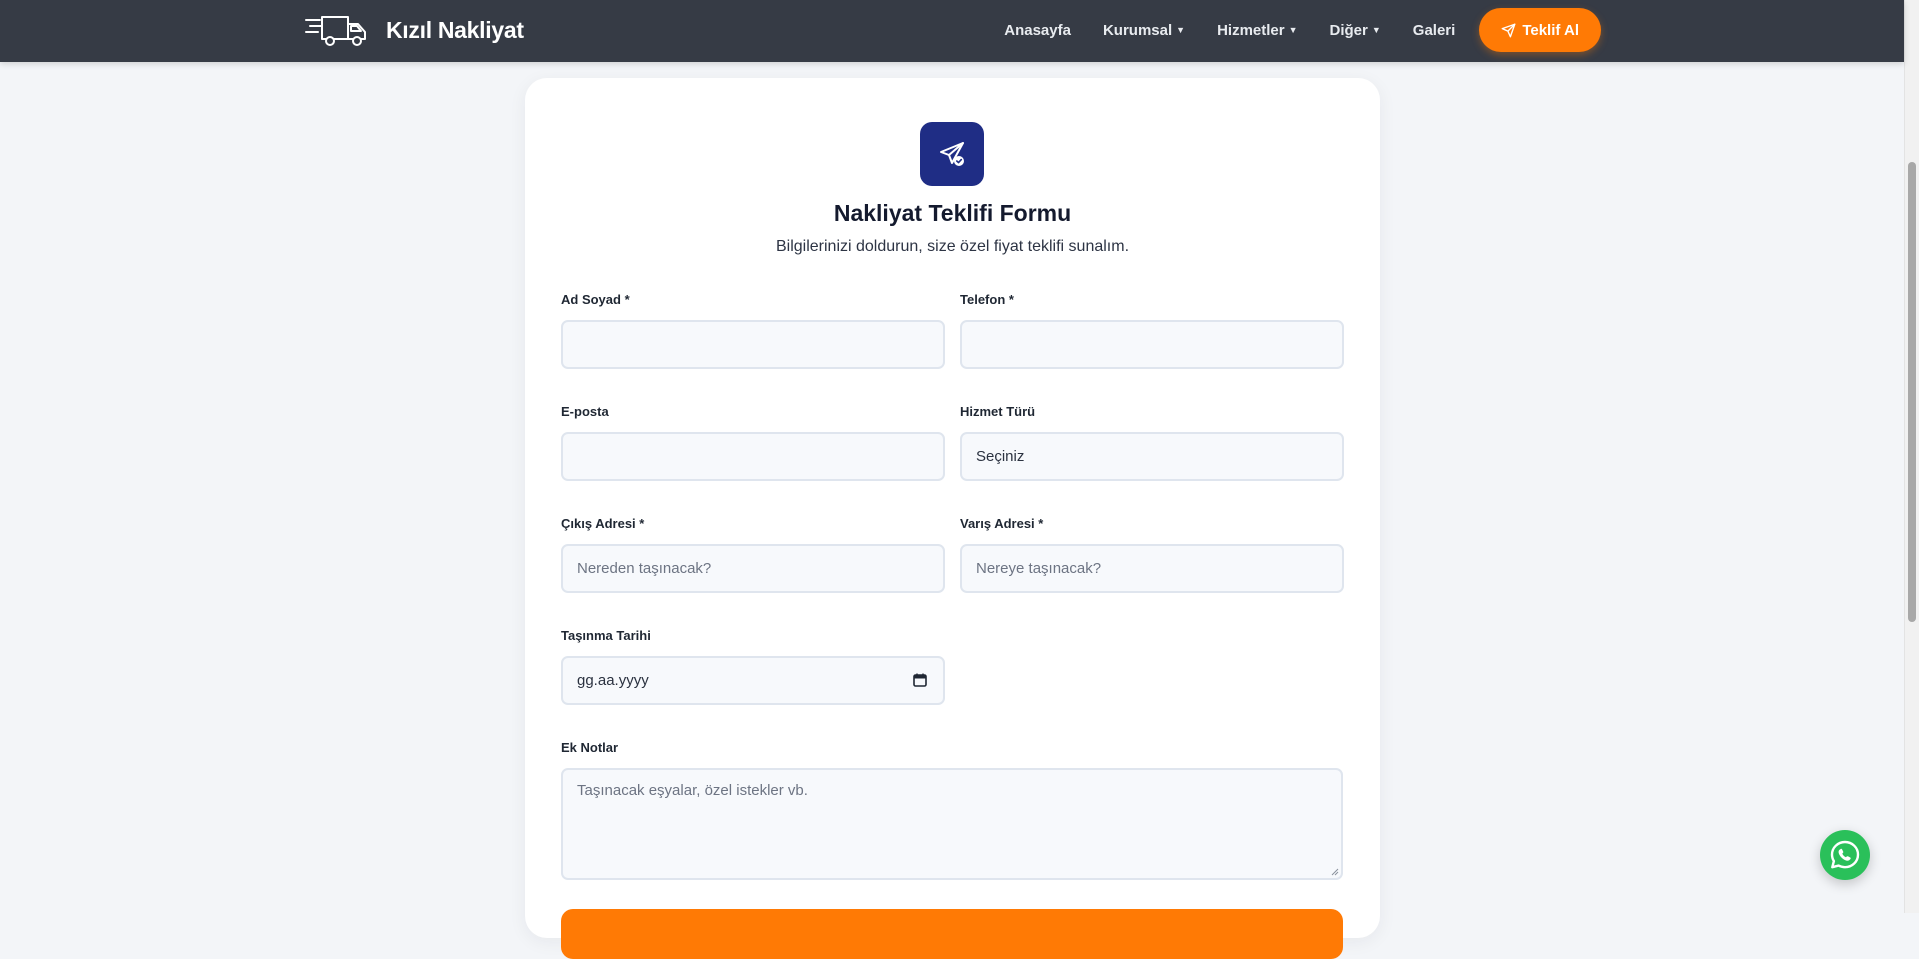 The width and height of the screenshot is (1919, 959). What do you see at coordinates (952, 213) in the screenshot?
I see `form-title: Nakliyat Teklifi Formu` at bounding box center [952, 213].